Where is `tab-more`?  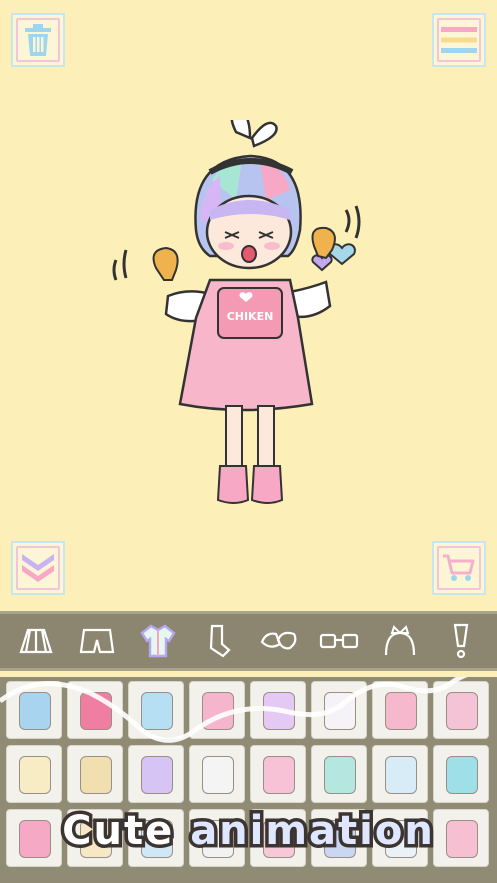
tab-more is located at coordinates (461, 641).